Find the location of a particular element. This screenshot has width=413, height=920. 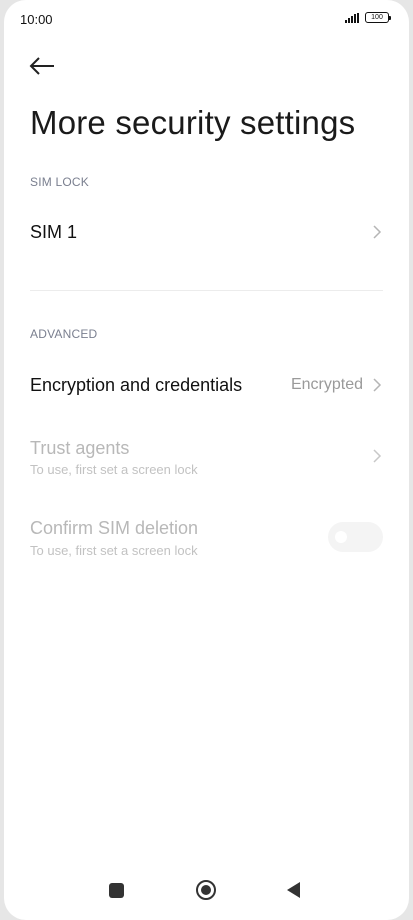

trust-agents-subtitle: To use, first set a screen lock is located at coordinates (114, 469).